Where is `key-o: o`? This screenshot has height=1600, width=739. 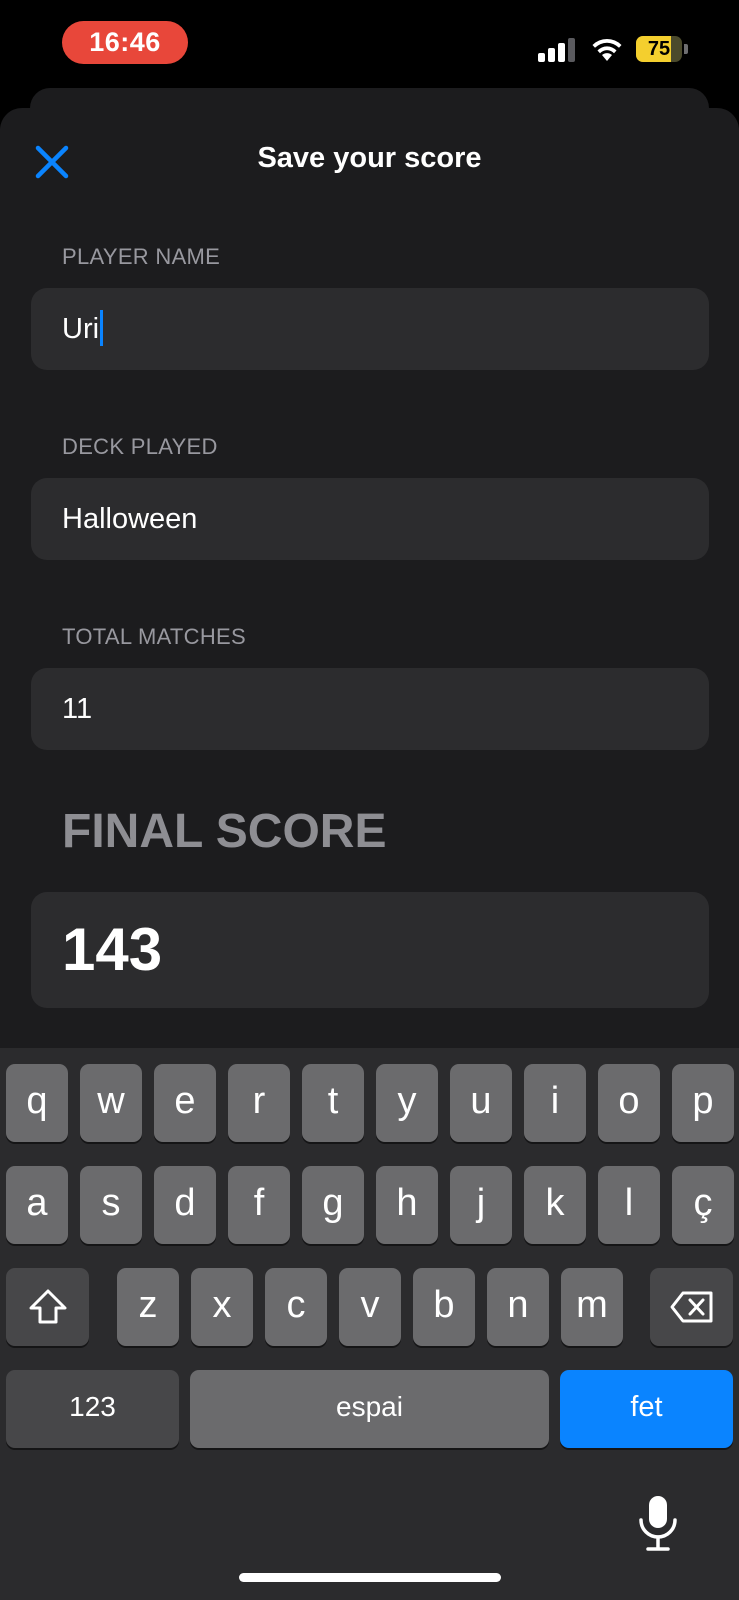
key-o: o is located at coordinates (629, 1103).